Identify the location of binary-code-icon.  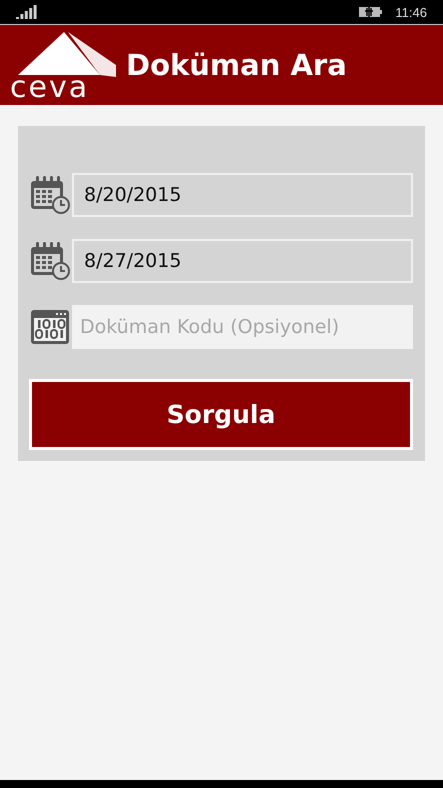
(50, 327).